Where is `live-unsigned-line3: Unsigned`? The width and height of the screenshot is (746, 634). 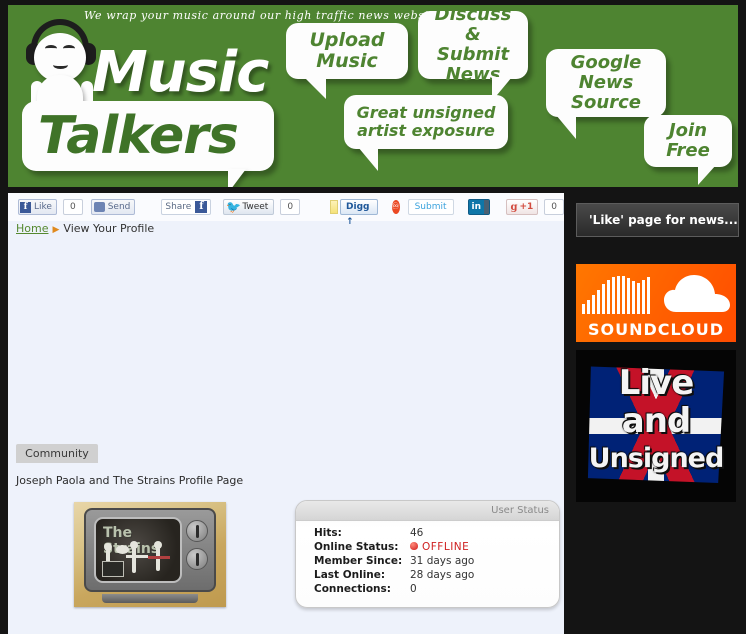
live-unsigned-line3: Unsigned is located at coordinates (656, 458).